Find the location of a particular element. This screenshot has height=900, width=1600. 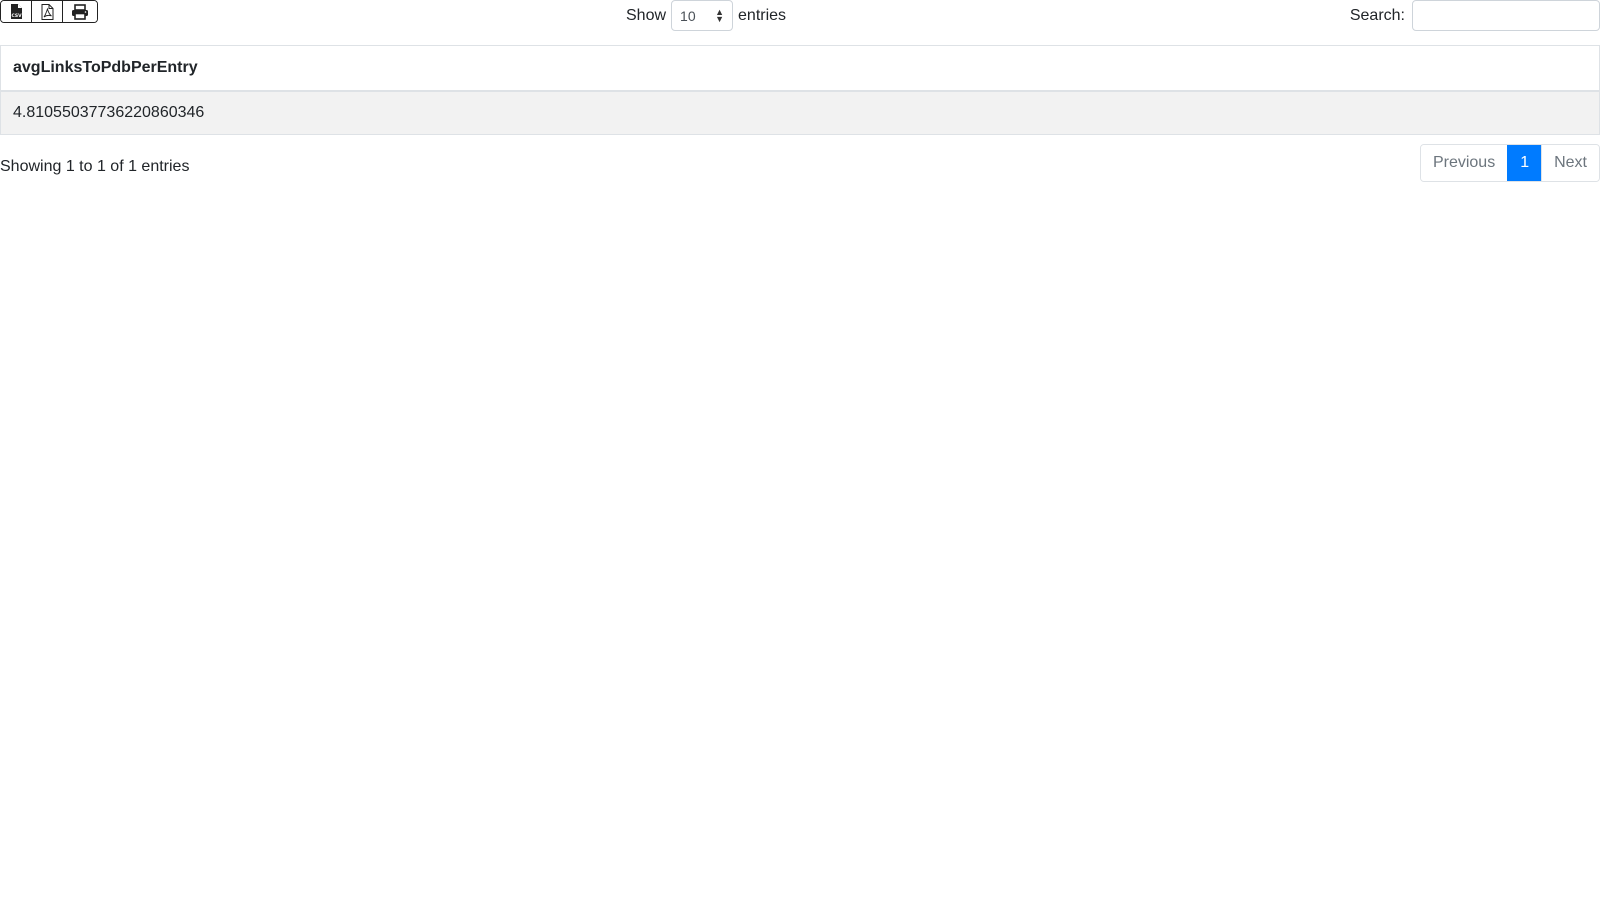

column-header-avglinkstopdbperentry: avgLinksToPdbPerEntry is located at coordinates (800, 68).